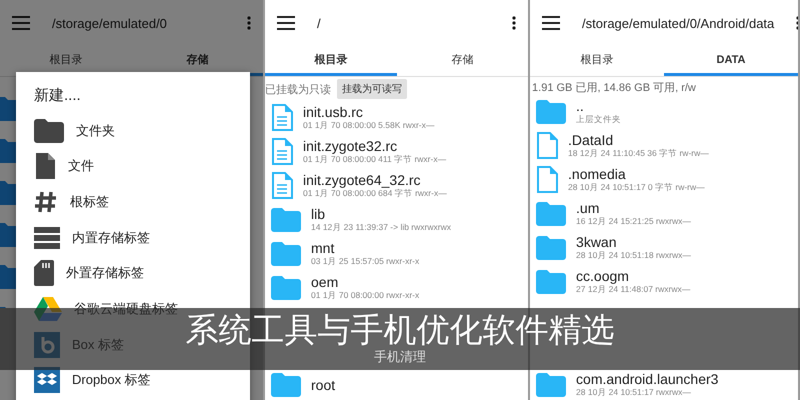 The image size is (800, 400). I want to click on file-name: cc.oogm, so click(603, 276).